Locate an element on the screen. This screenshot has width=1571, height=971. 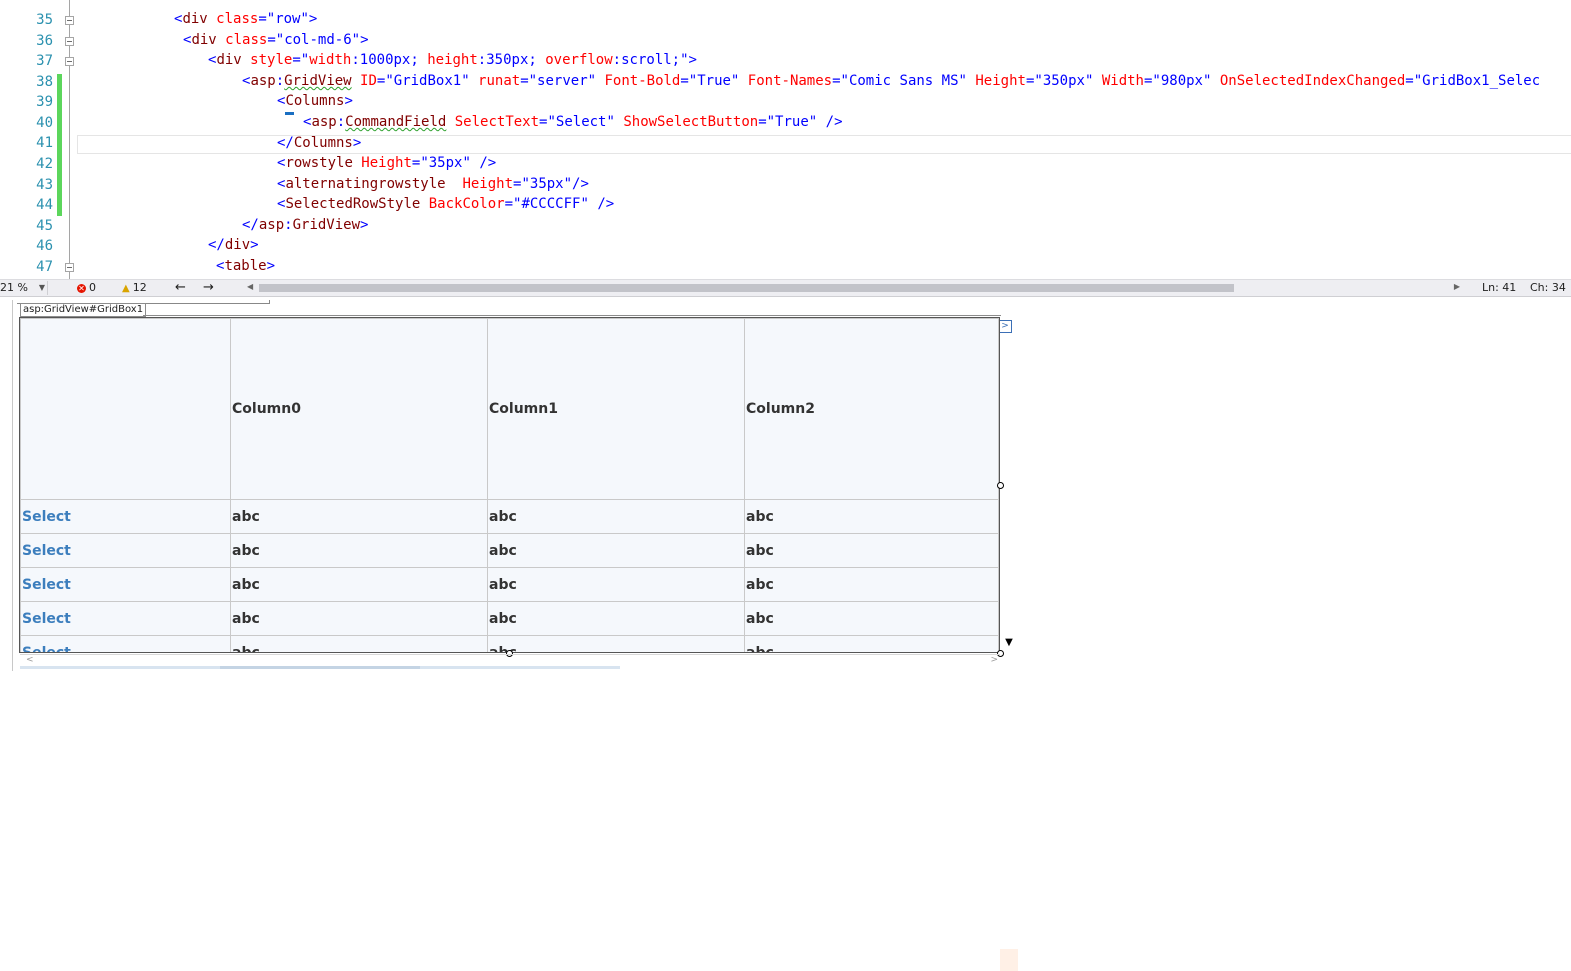
line-number: 35 is located at coordinates (44, 20).